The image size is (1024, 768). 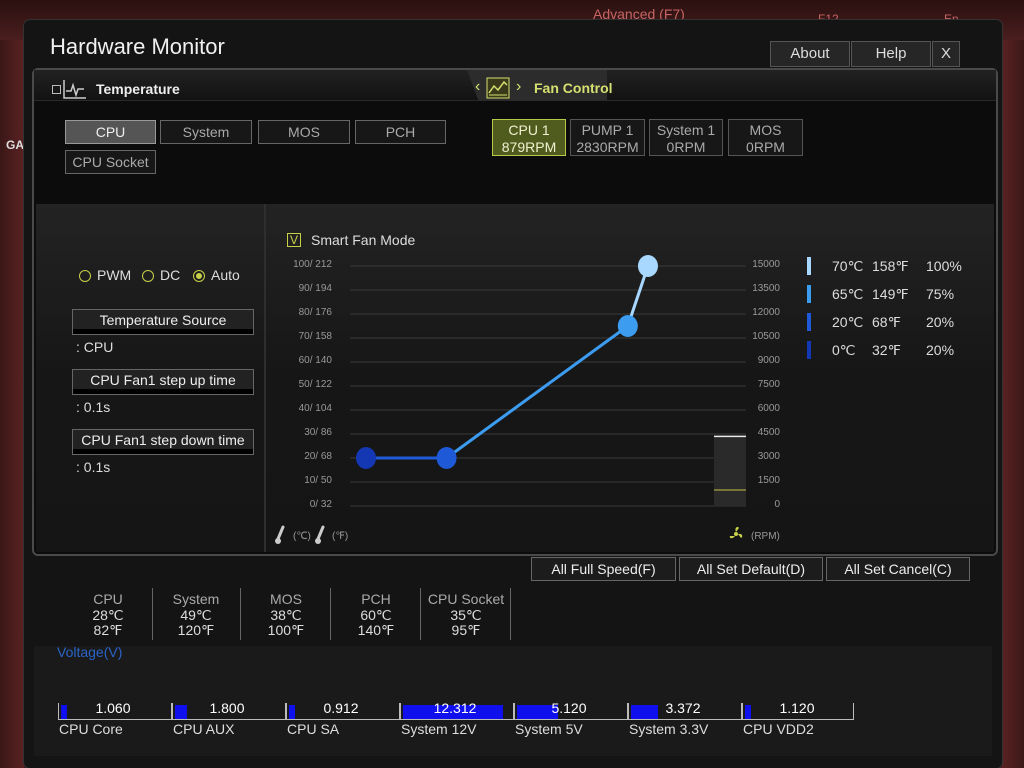 What do you see at coordinates (768, 408) in the screenshot?
I see `y-right-tick-label: 6000` at bounding box center [768, 408].